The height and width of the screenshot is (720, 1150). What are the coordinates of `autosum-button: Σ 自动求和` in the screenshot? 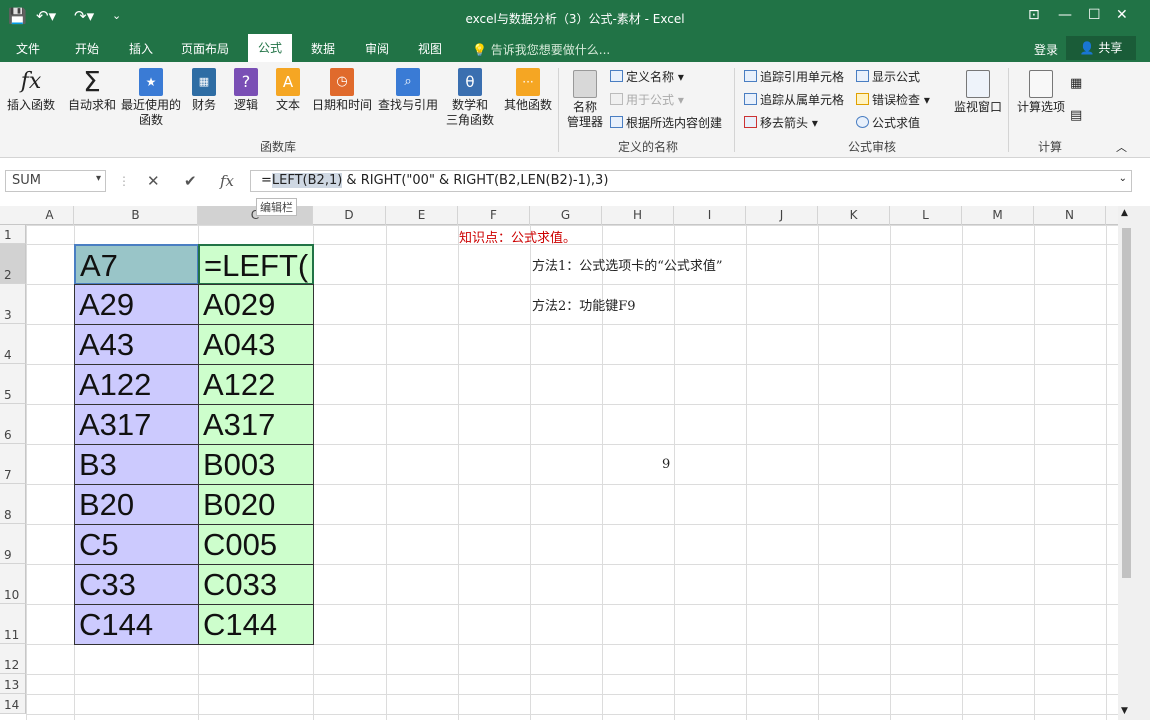 It's located at (92, 90).